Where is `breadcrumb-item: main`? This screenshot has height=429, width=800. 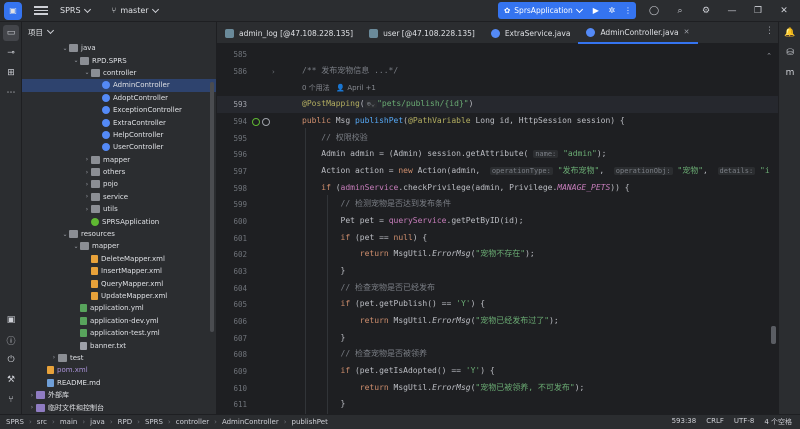
breadcrumb-item: main is located at coordinates (69, 422).